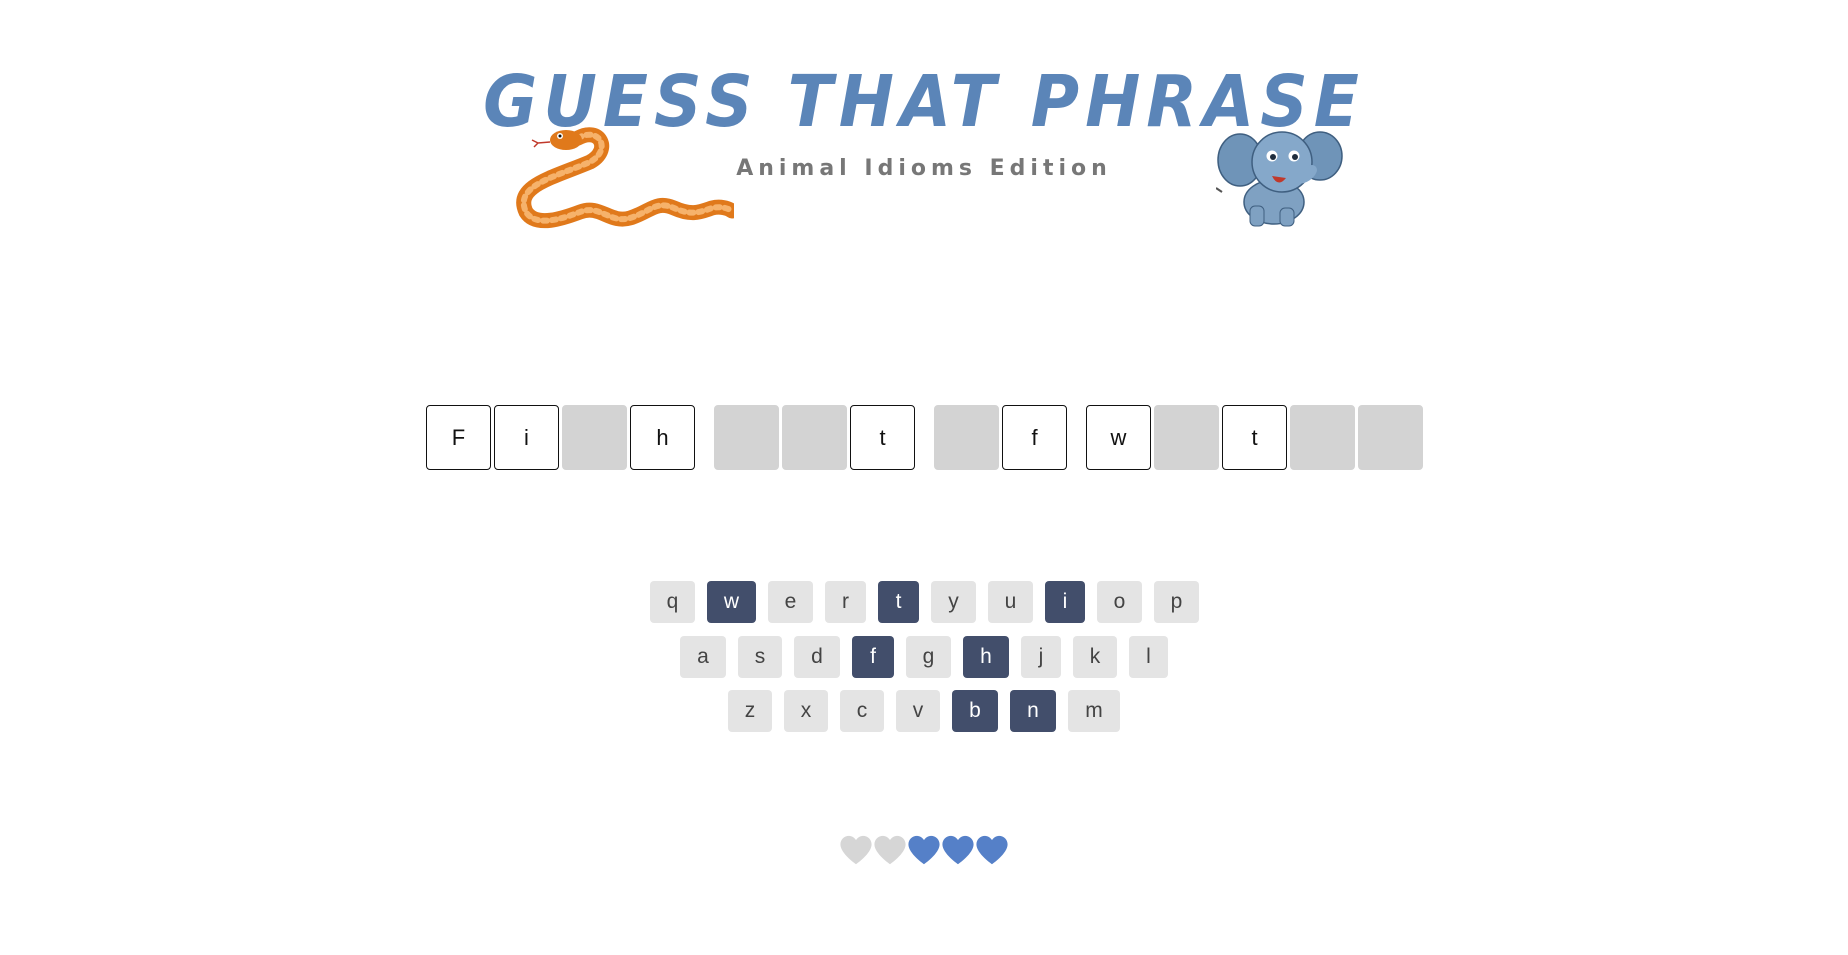  Describe the element at coordinates (458, 437) in the screenshot. I see `letter-tile: F` at that location.